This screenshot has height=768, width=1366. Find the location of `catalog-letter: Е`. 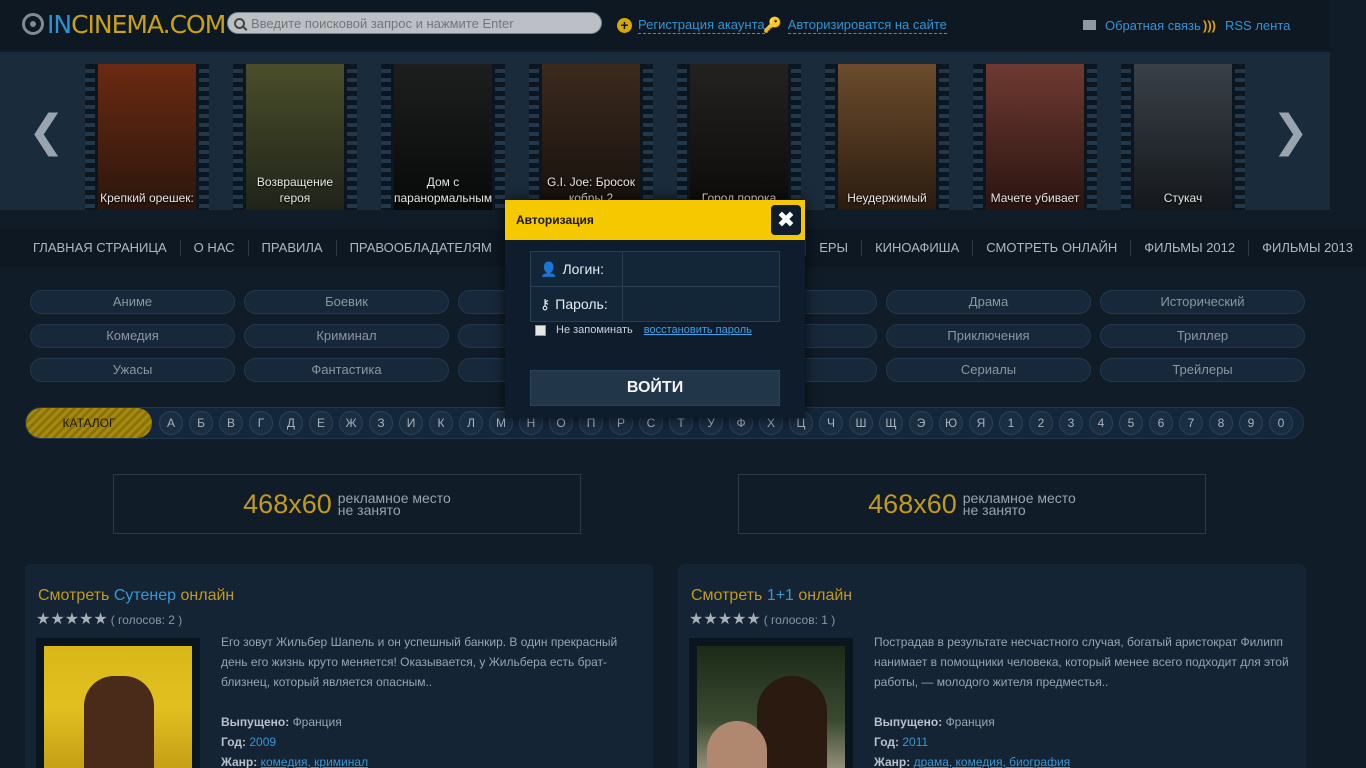

catalog-letter: Е is located at coordinates (321, 423).